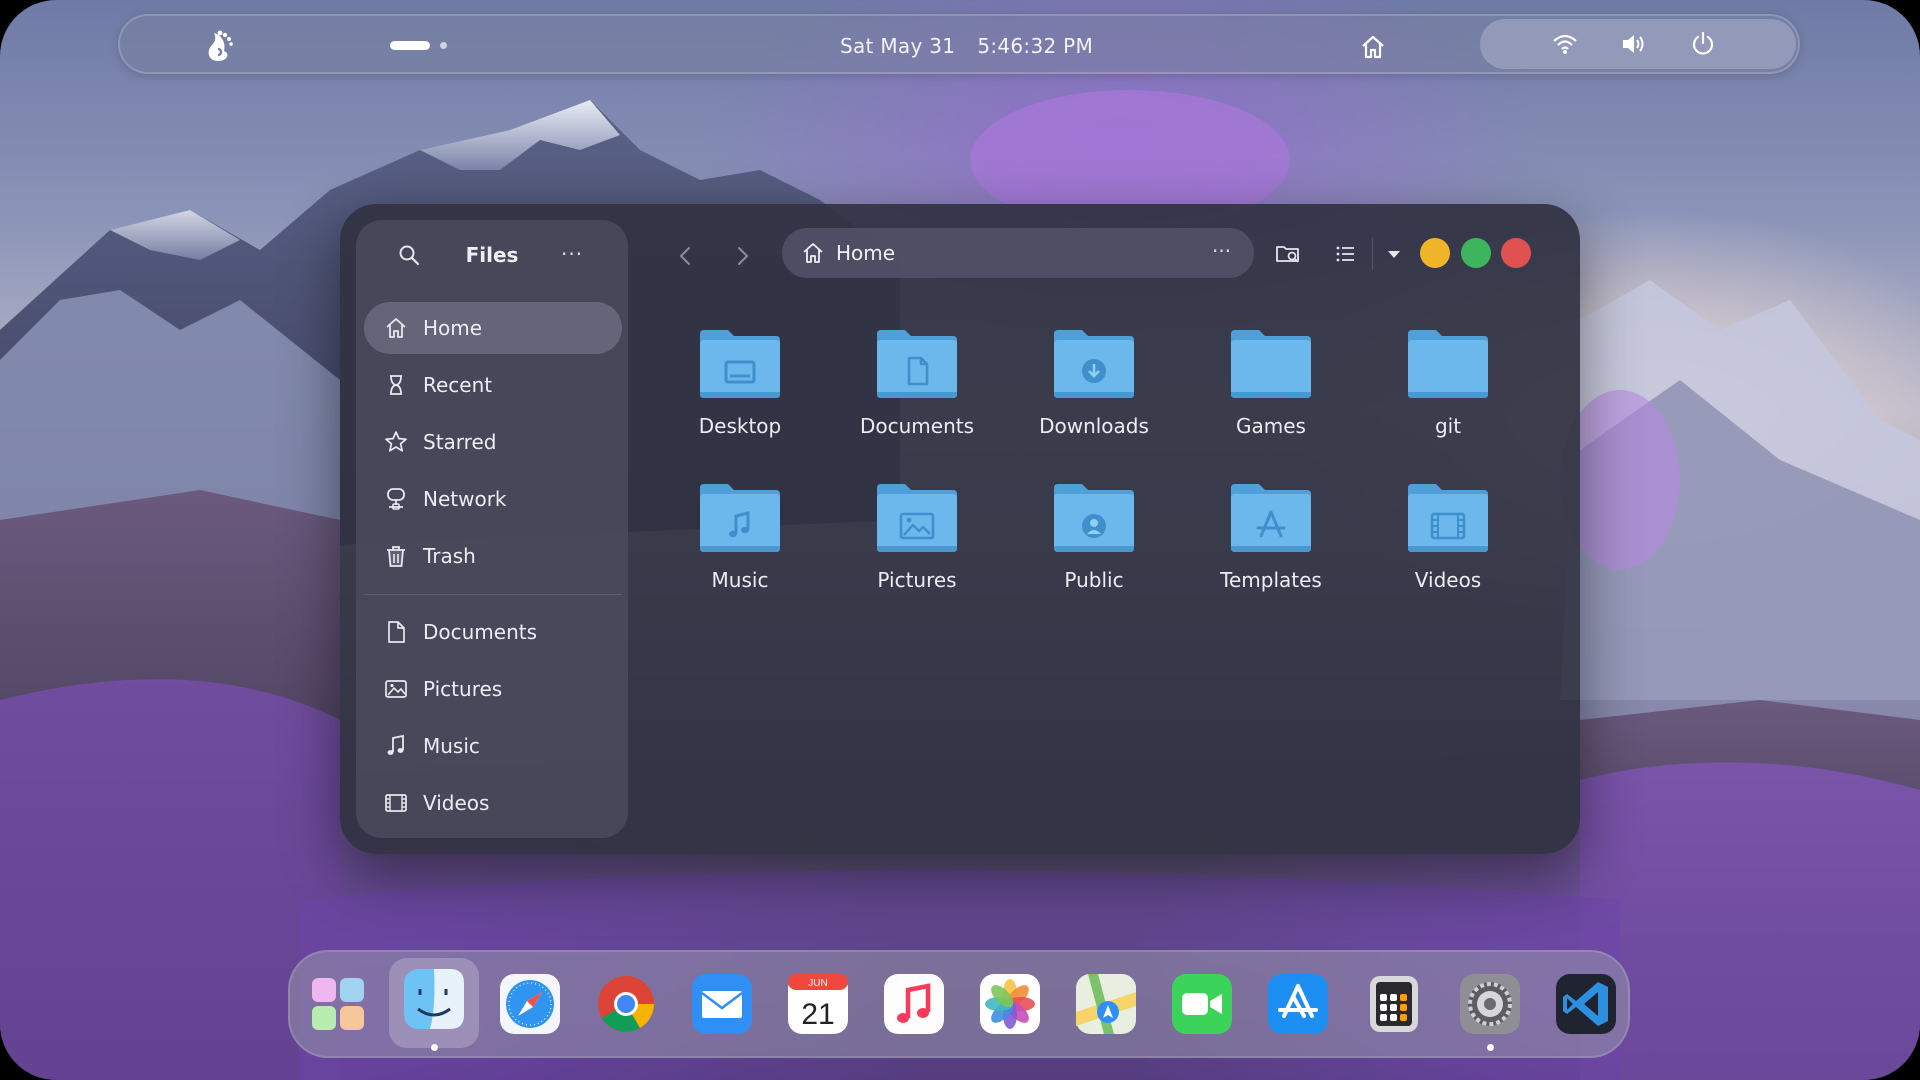 The width and height of the screenshot is (1920, 1080). Describe the element at coordinates (1633, 44) in the screenshot. I see `volume-icon` at that location.